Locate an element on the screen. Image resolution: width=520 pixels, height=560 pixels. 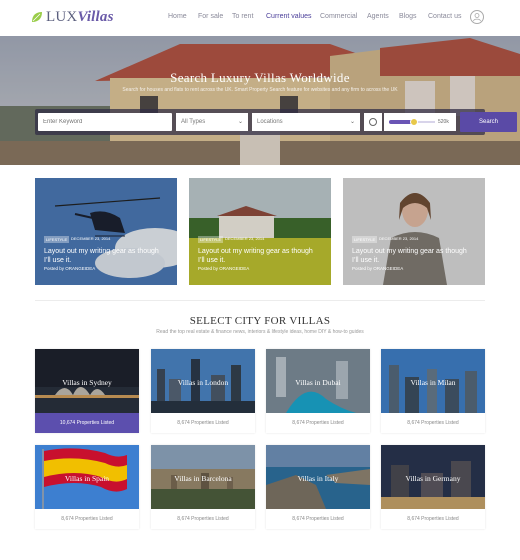
location-select-value: Locations is located at coordinates (270, 122).